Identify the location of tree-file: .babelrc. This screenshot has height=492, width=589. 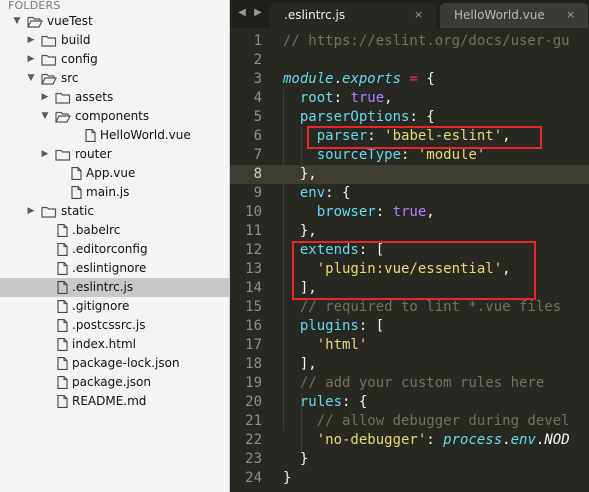
(114, 230).